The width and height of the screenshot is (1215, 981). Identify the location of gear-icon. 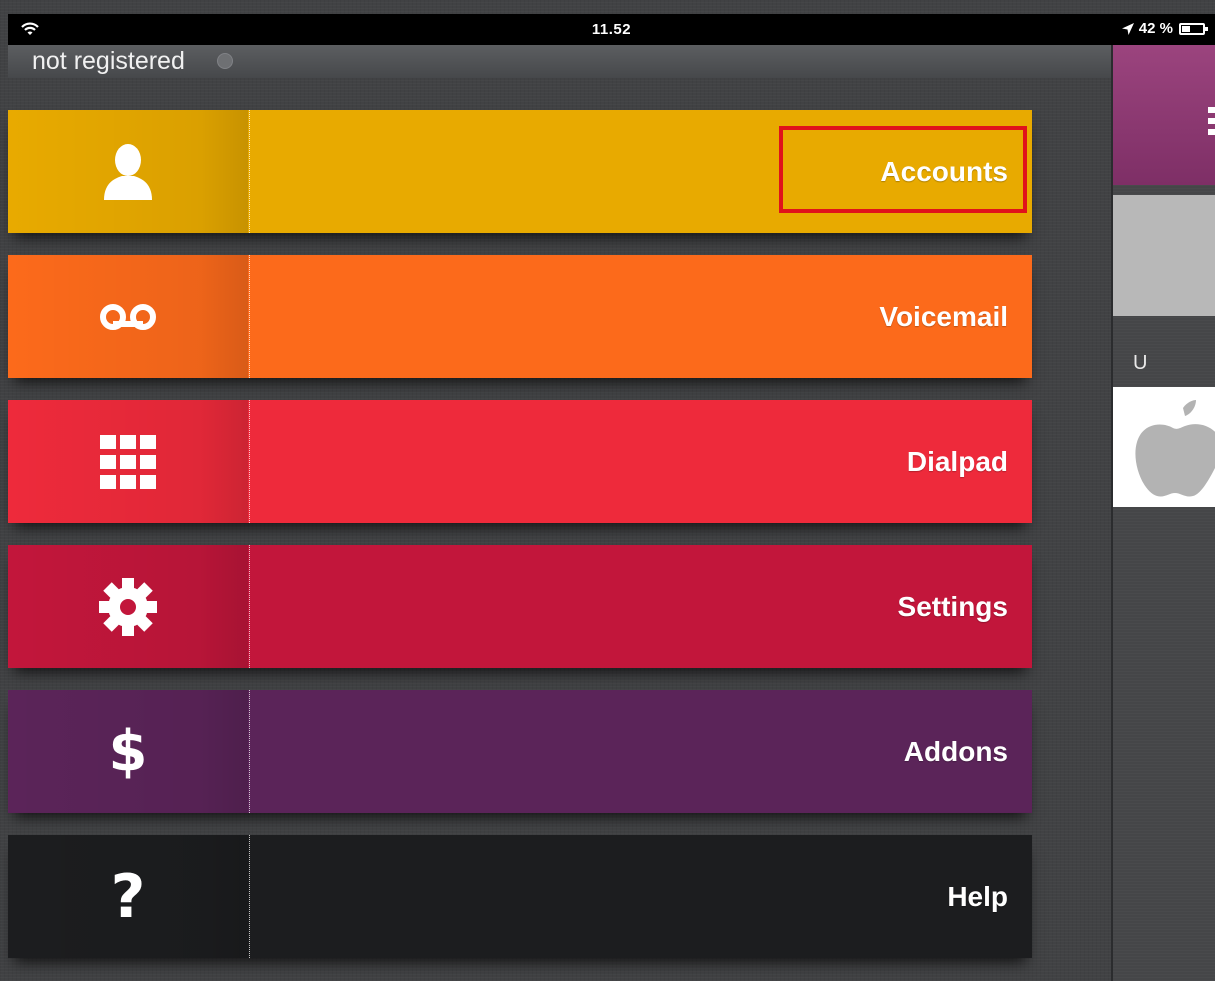
(128, 607).